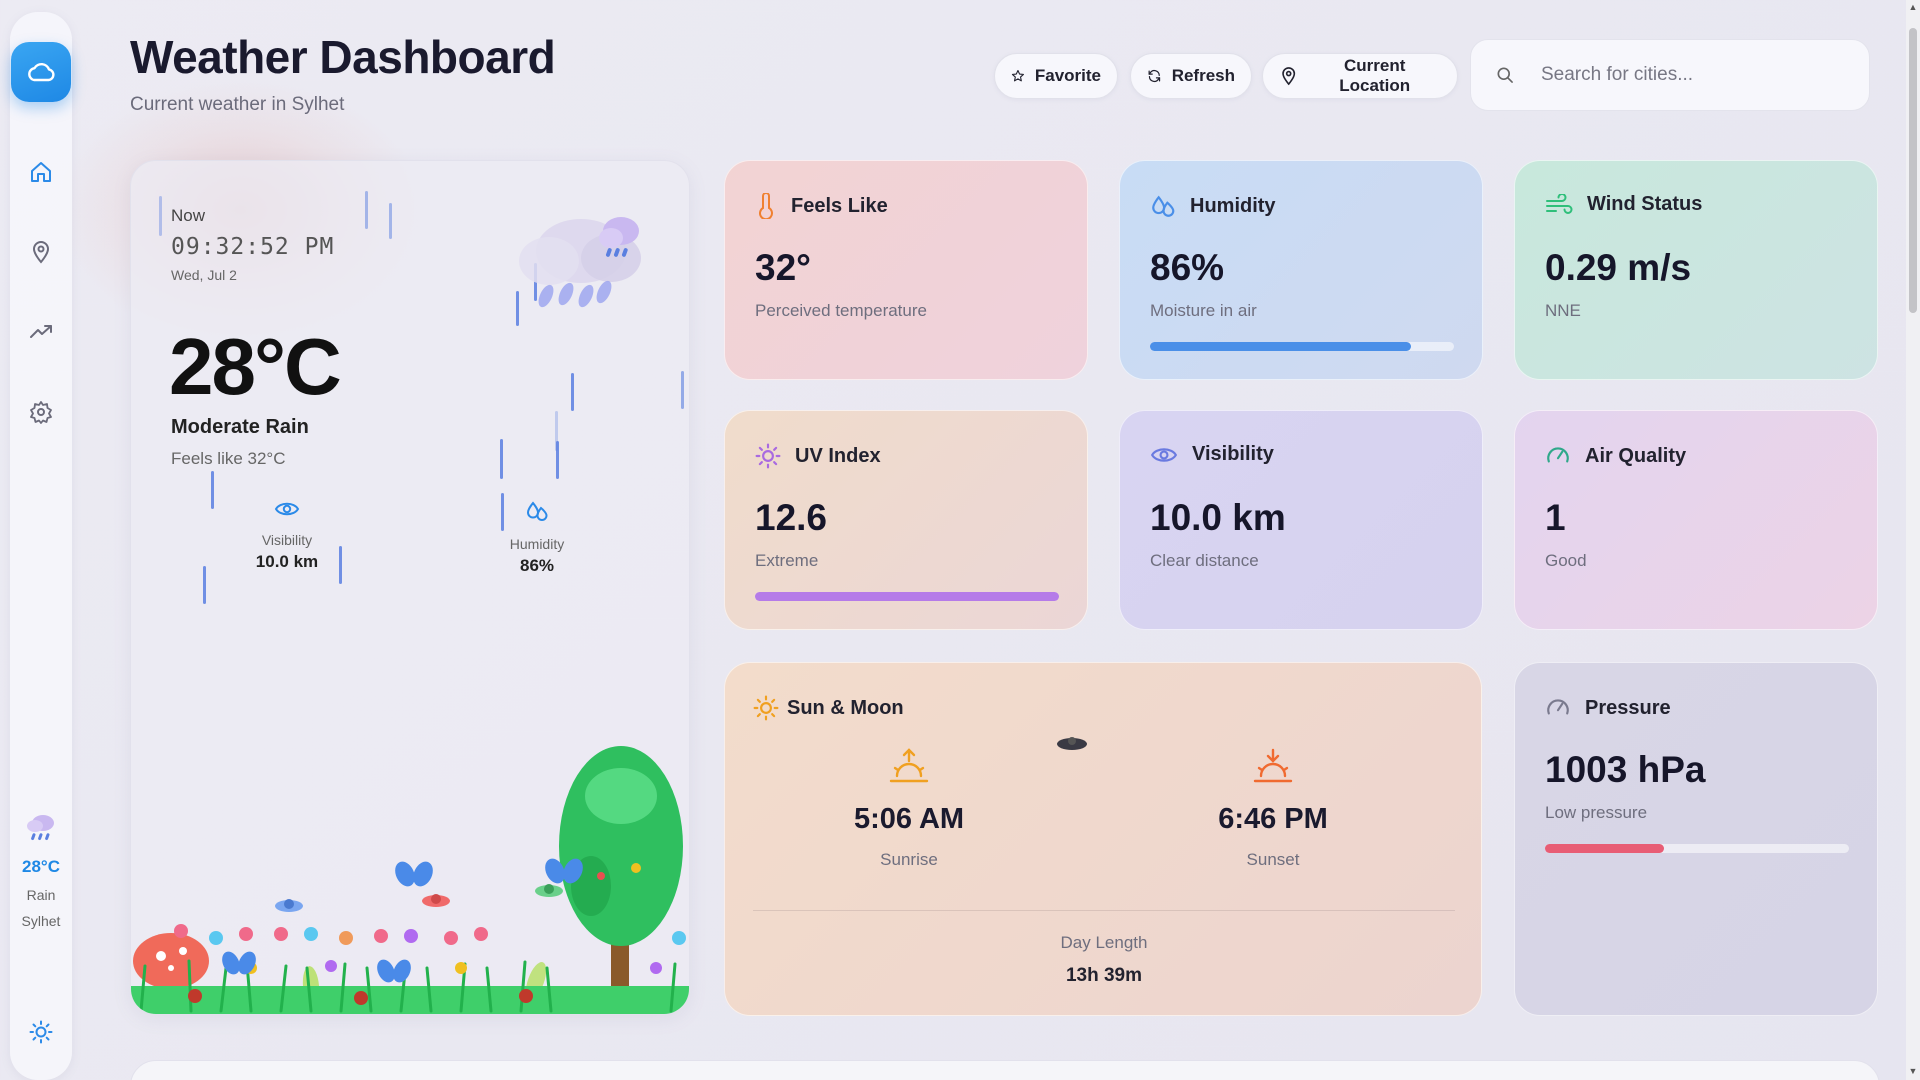 The image size is (1920, 1080). What do you see at coordinates (909, 859) in the screenshot?
I see `sunrise-label: Sunrise` at bounding box center [909, 859].